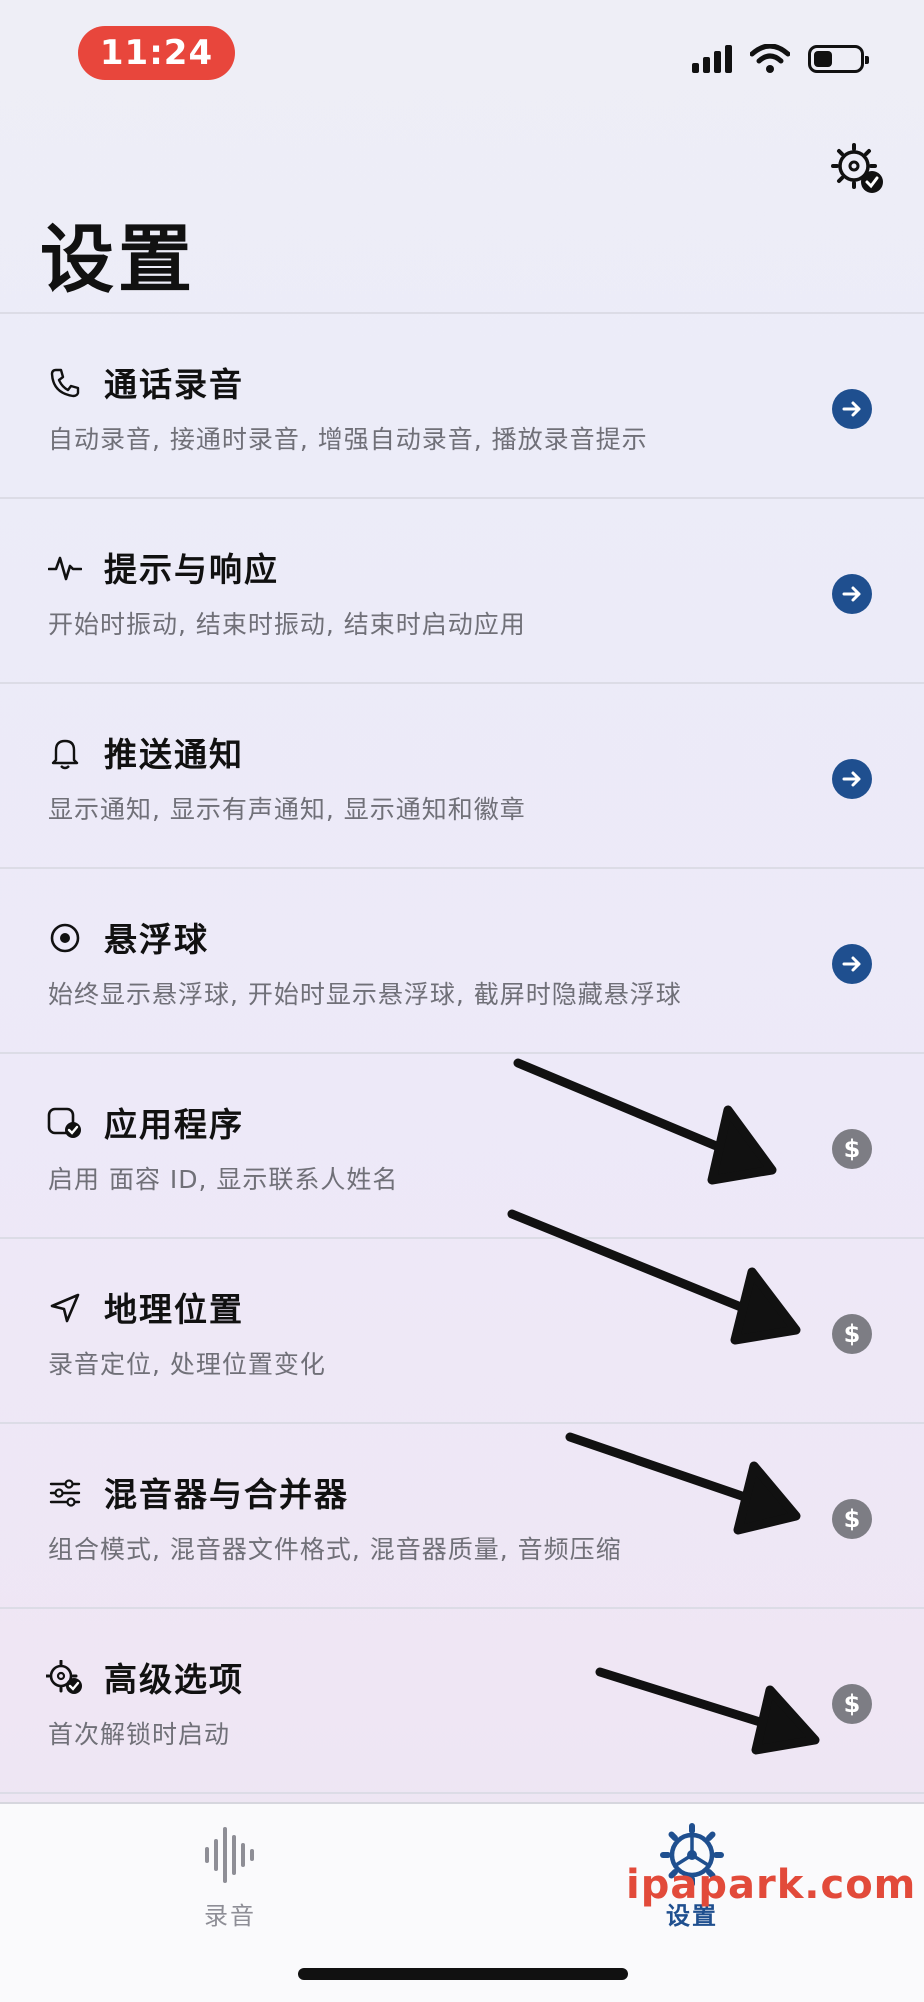 The width and height of the screenshot is (924, 2002). I want to click on settings-row-prompts-responses: 提示与响应 开始时振动, 结束时振动, 结束时启动应用, so click(462, 591).